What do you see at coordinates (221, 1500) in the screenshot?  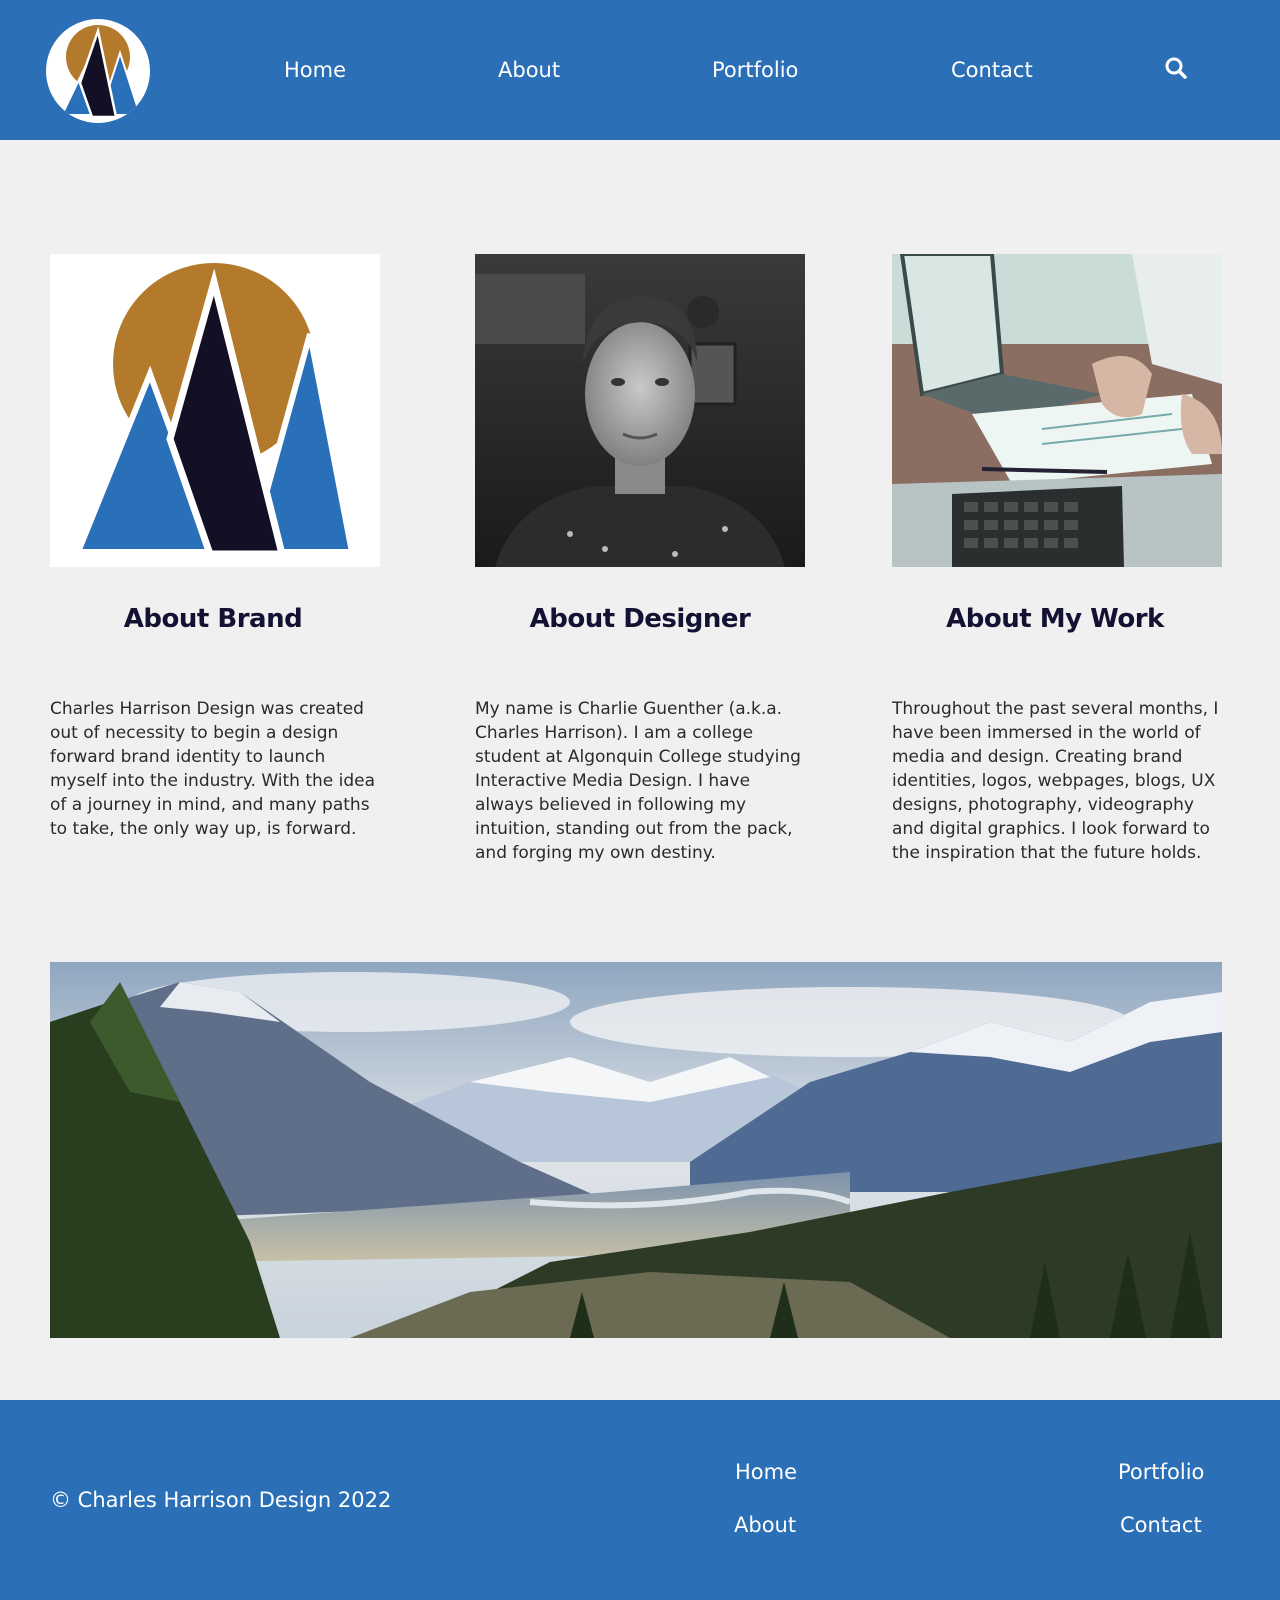 I see `footer-copyright: © Charles Harrison Design 2022` at bounding box center [221, 1500].